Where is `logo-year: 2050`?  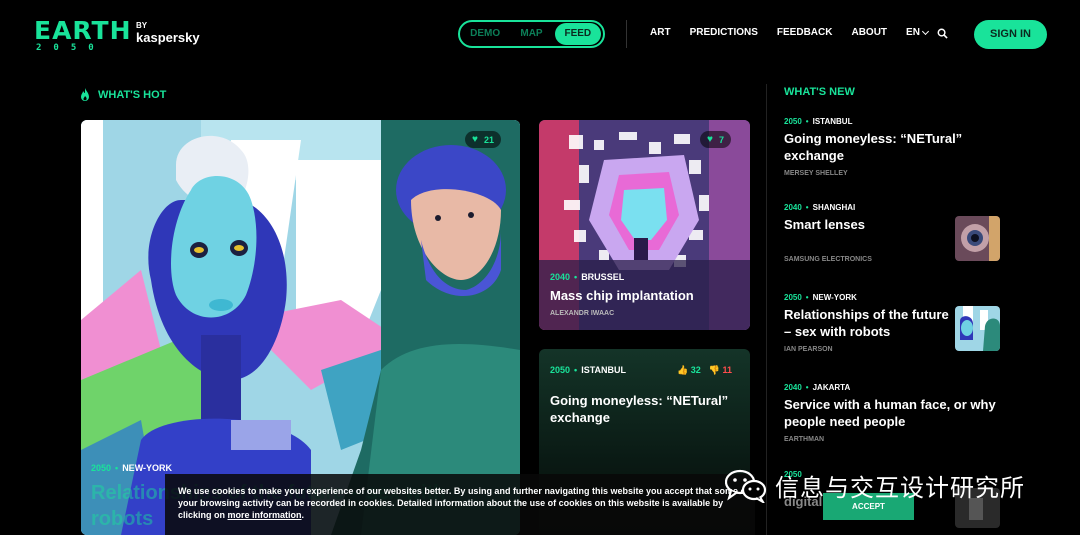
logo-year: 2050 is located at coordinates (71, 48).